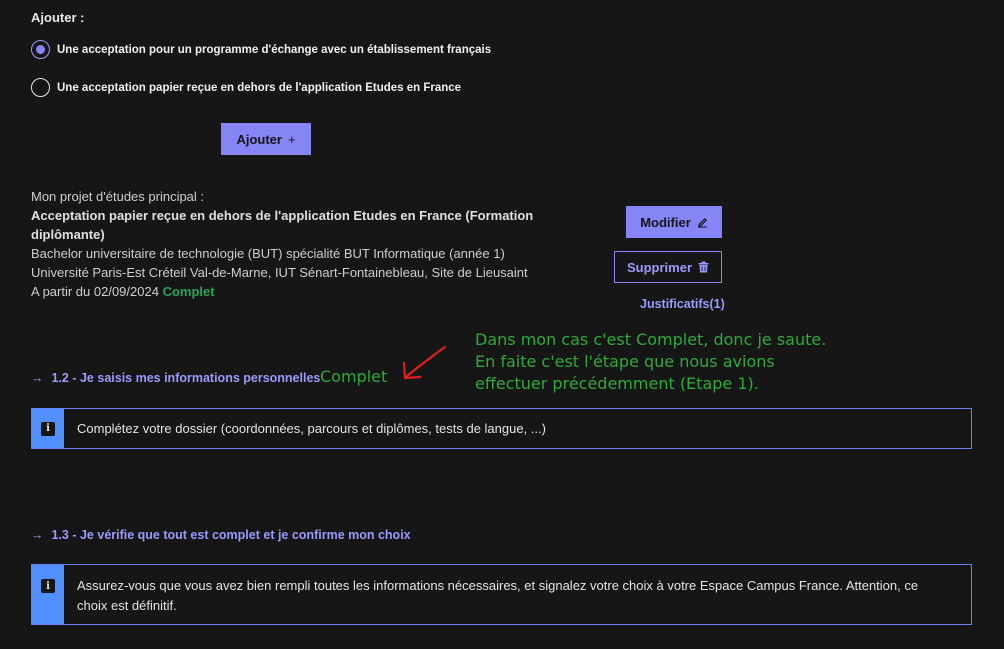 This screenshot has height=649, width=1004. Describe the element at coordinates (40, 87) in the screenshot. I see `radio-unchecked-icon` at that location.